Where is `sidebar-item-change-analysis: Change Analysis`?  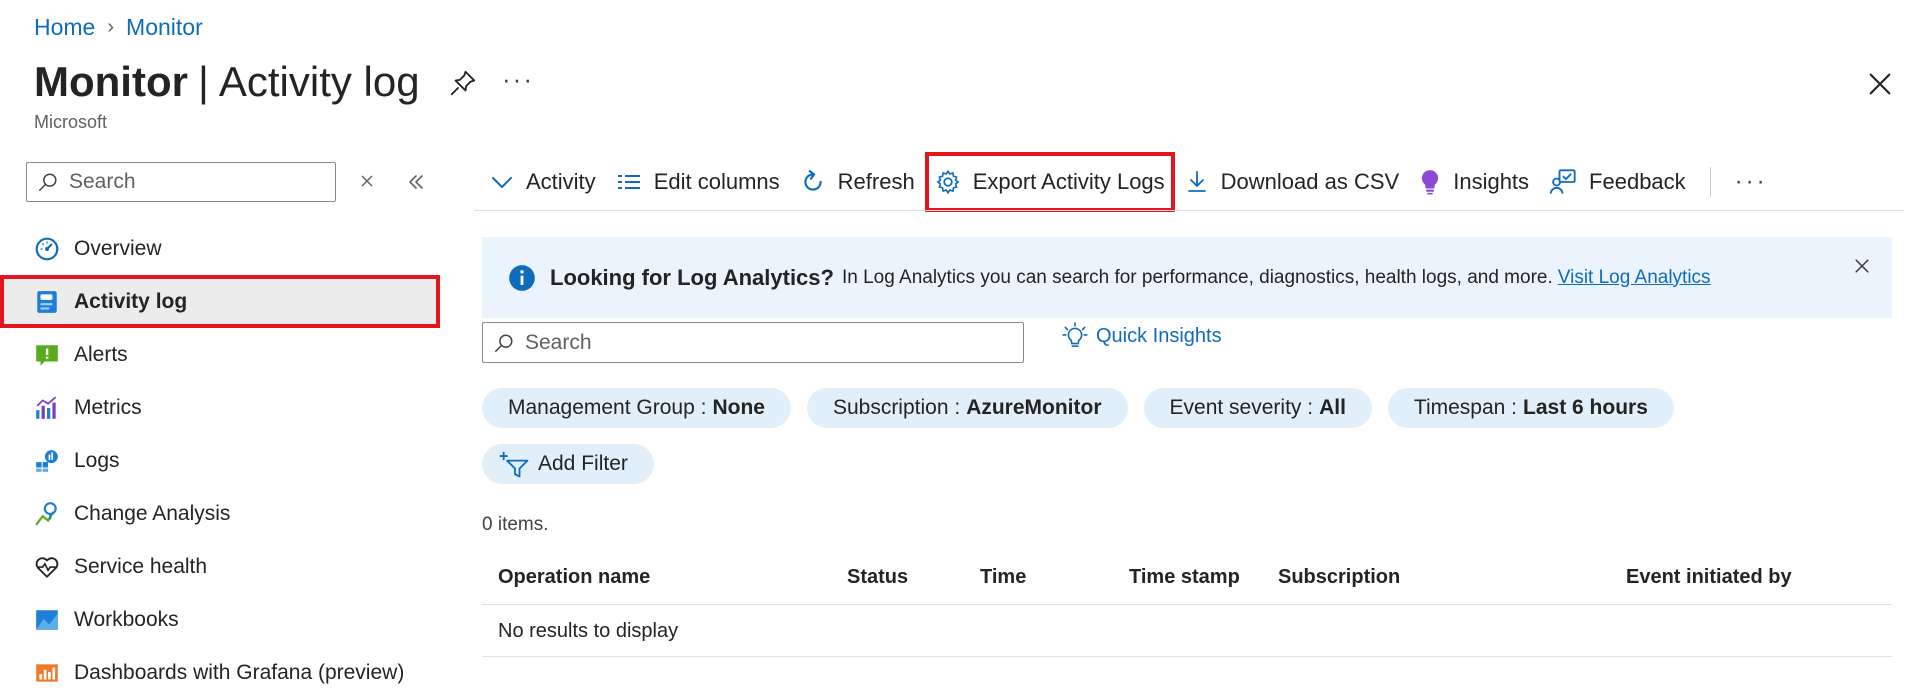
sidebar-item-change-analysis: Change Analysis is located at coordinates (220, 513).